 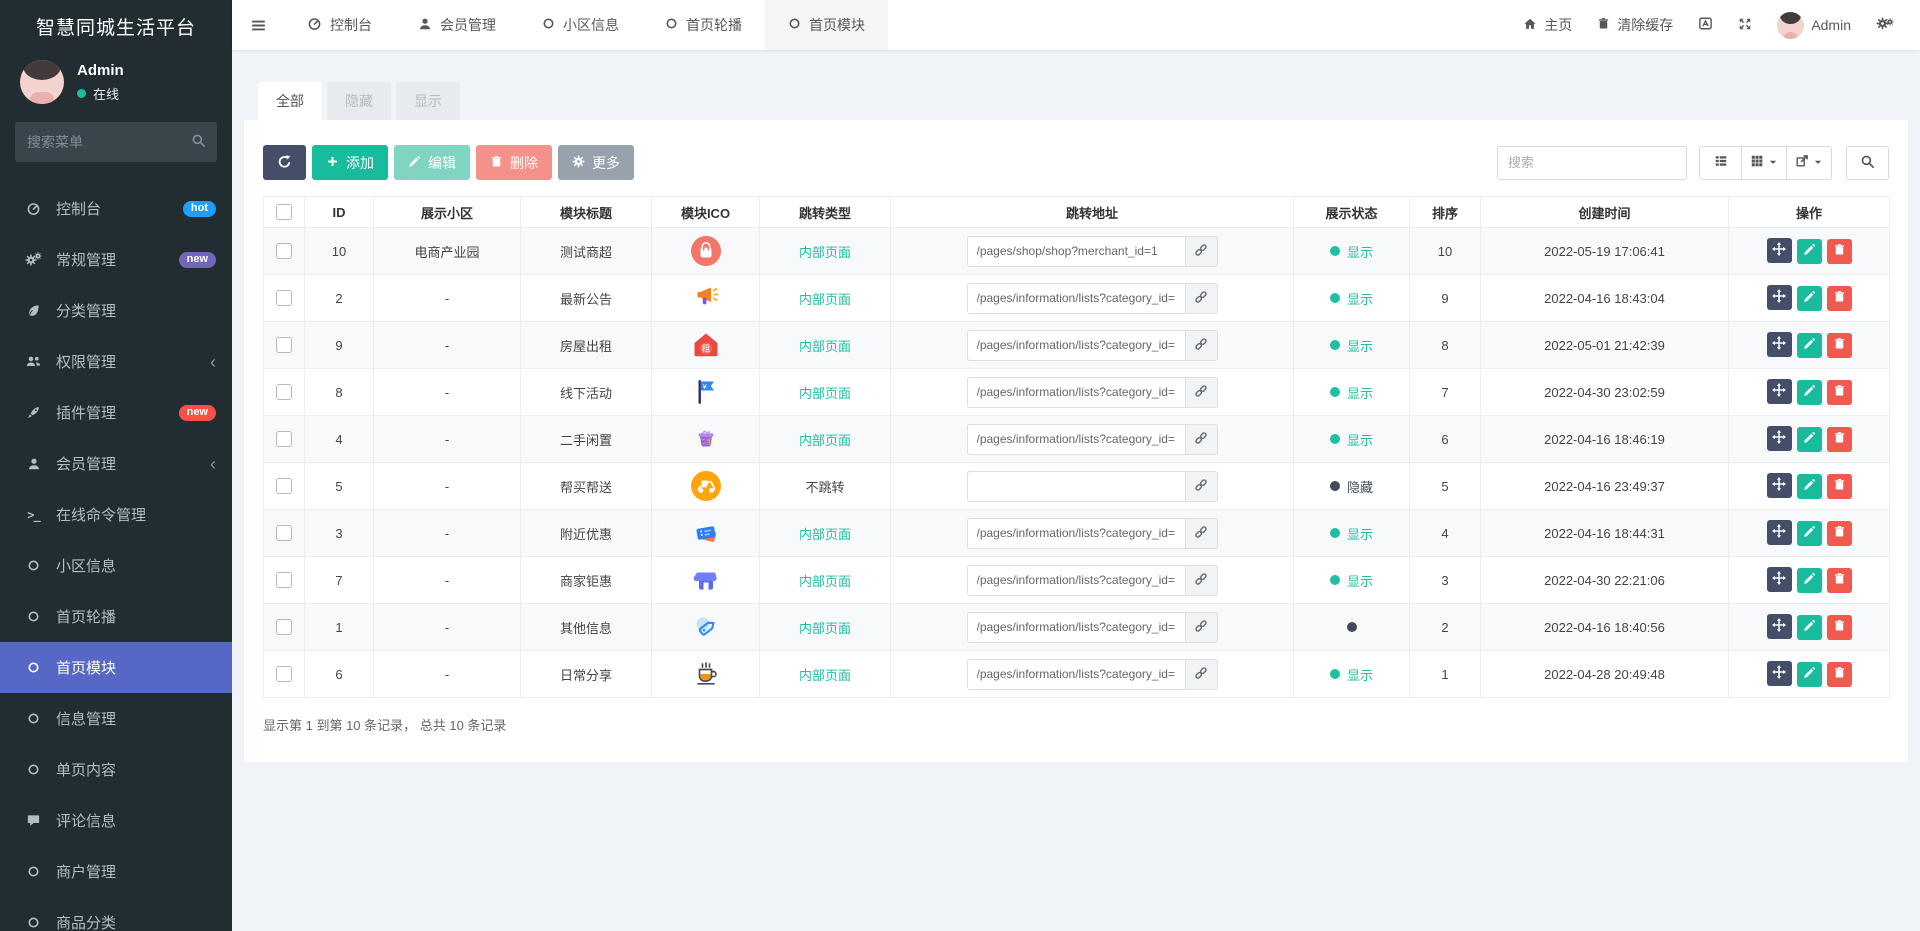 What do you see at coordinates (116, 514) in the screenshot?
I see `sidebar-item-terminal: >_ 在线命令管理` at bounding box center [116, 514].